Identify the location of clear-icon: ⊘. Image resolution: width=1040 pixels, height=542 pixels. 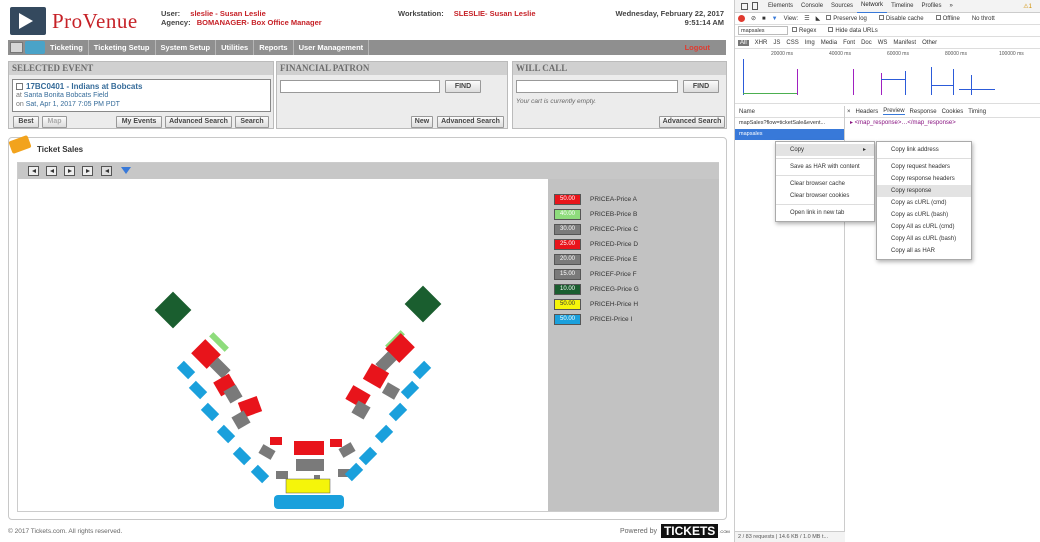
(753, 18).